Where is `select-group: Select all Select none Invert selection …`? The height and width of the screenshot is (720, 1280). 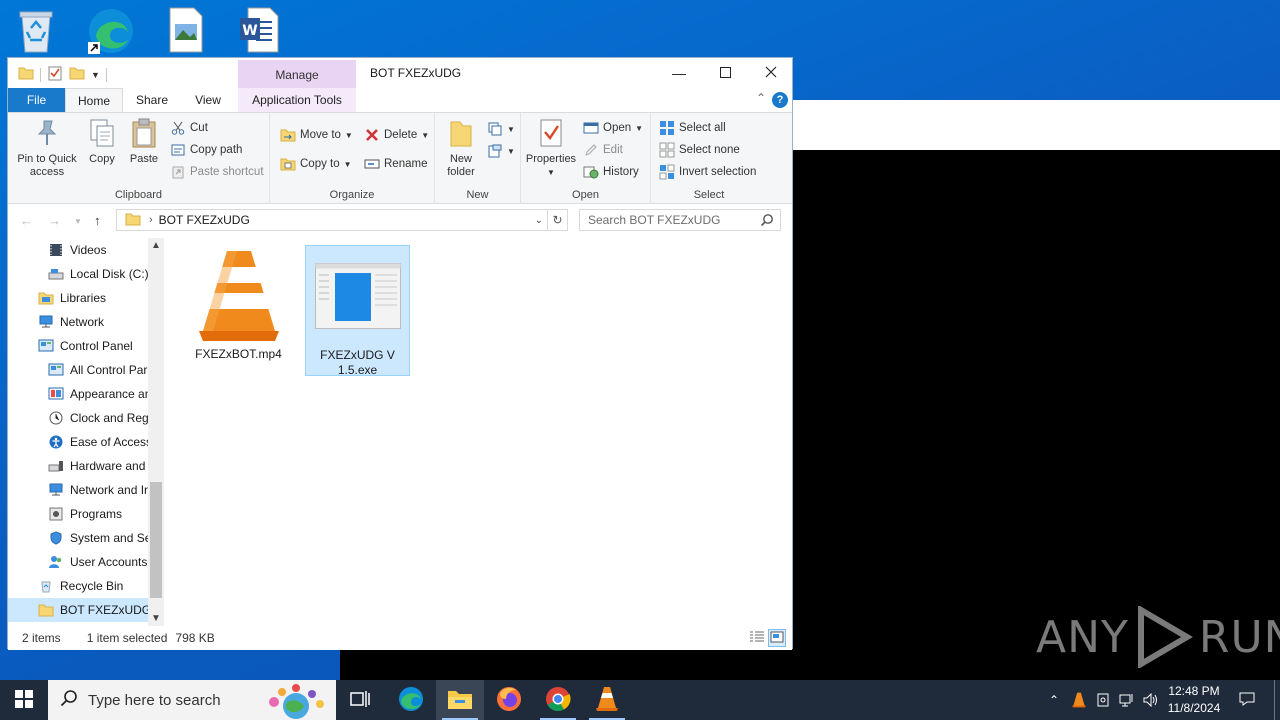
select-group: Select all Select none Invert selection … is located at coordinates (709, 159).